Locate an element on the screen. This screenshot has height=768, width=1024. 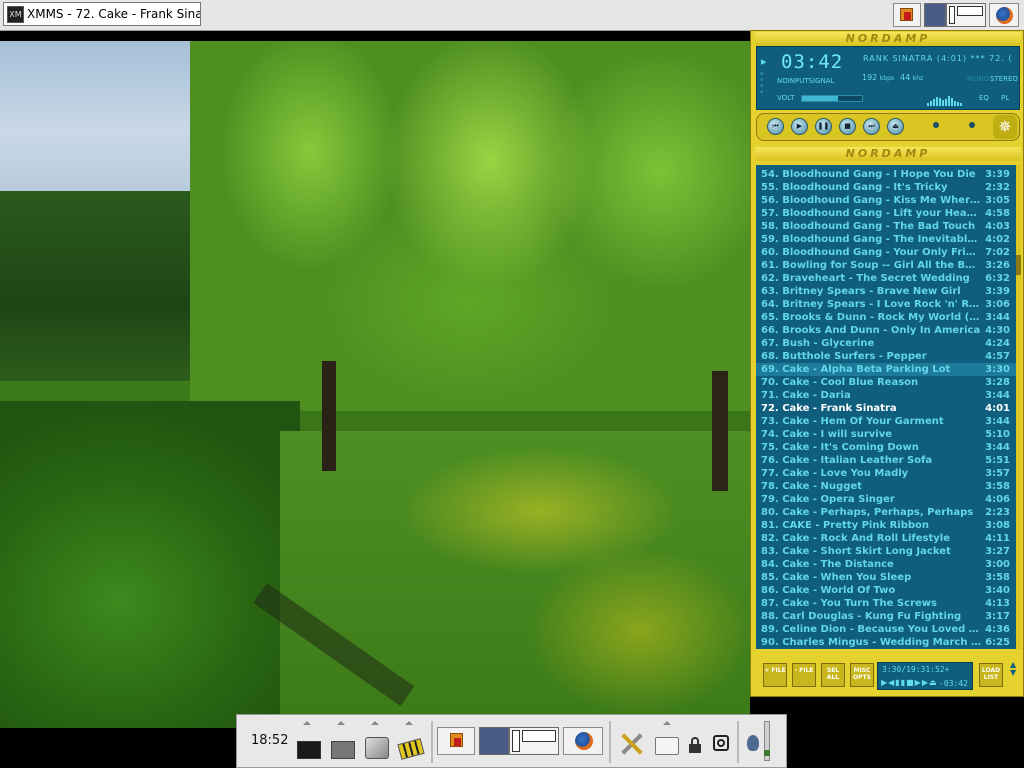
printer-icon is located at coordinates (667, 746).